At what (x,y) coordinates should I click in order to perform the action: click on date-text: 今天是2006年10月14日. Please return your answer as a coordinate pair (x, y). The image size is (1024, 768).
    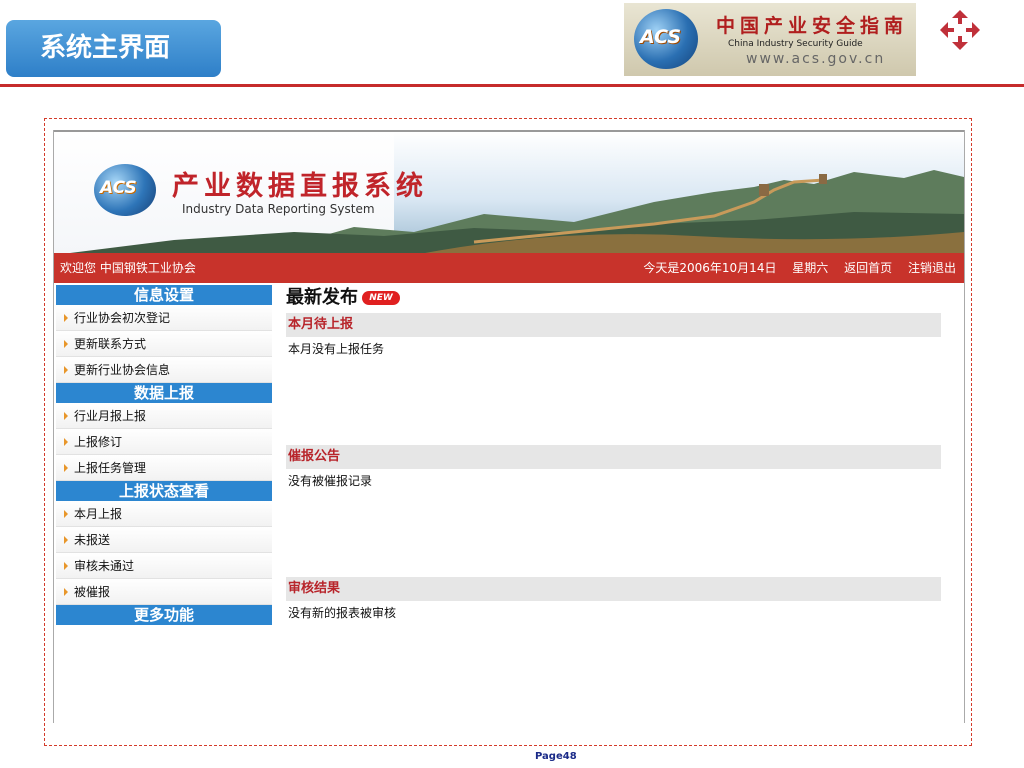
    Looking at the image, I should click on (710, 268).